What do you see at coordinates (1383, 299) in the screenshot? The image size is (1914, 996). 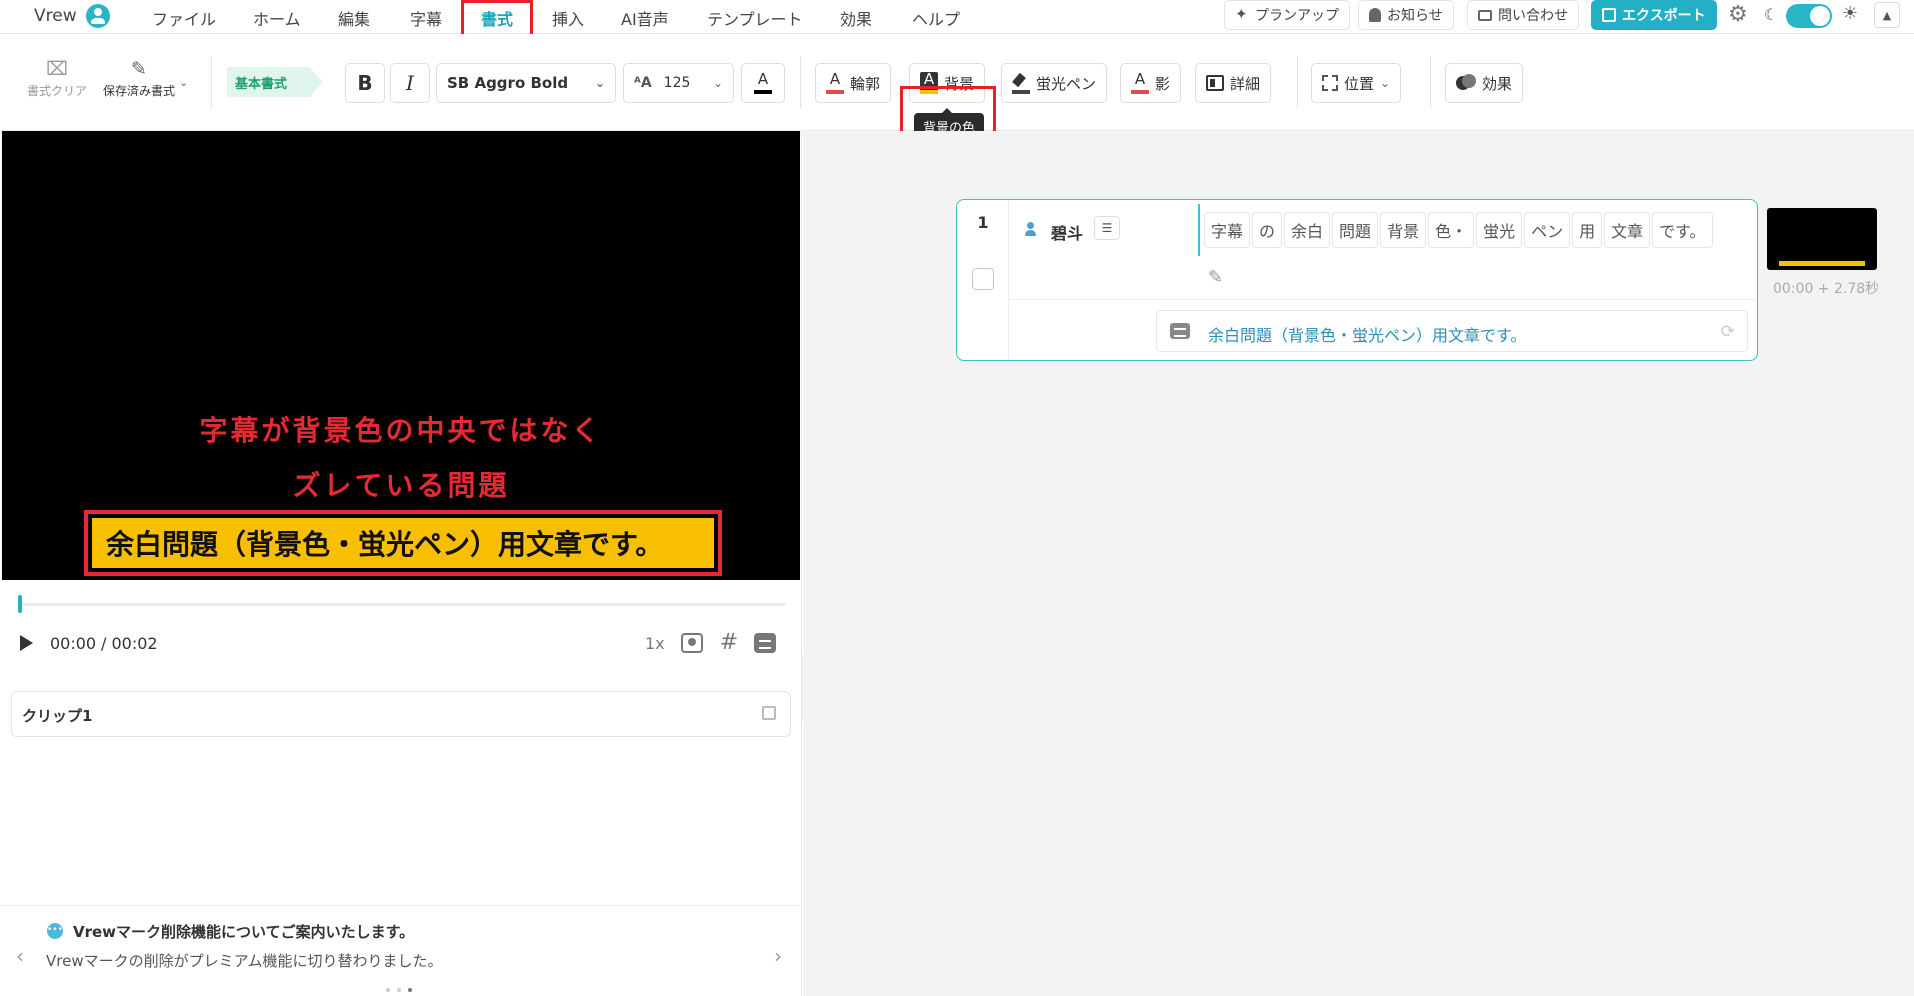 I see `row-divider` at bounding box center [1383, 299].